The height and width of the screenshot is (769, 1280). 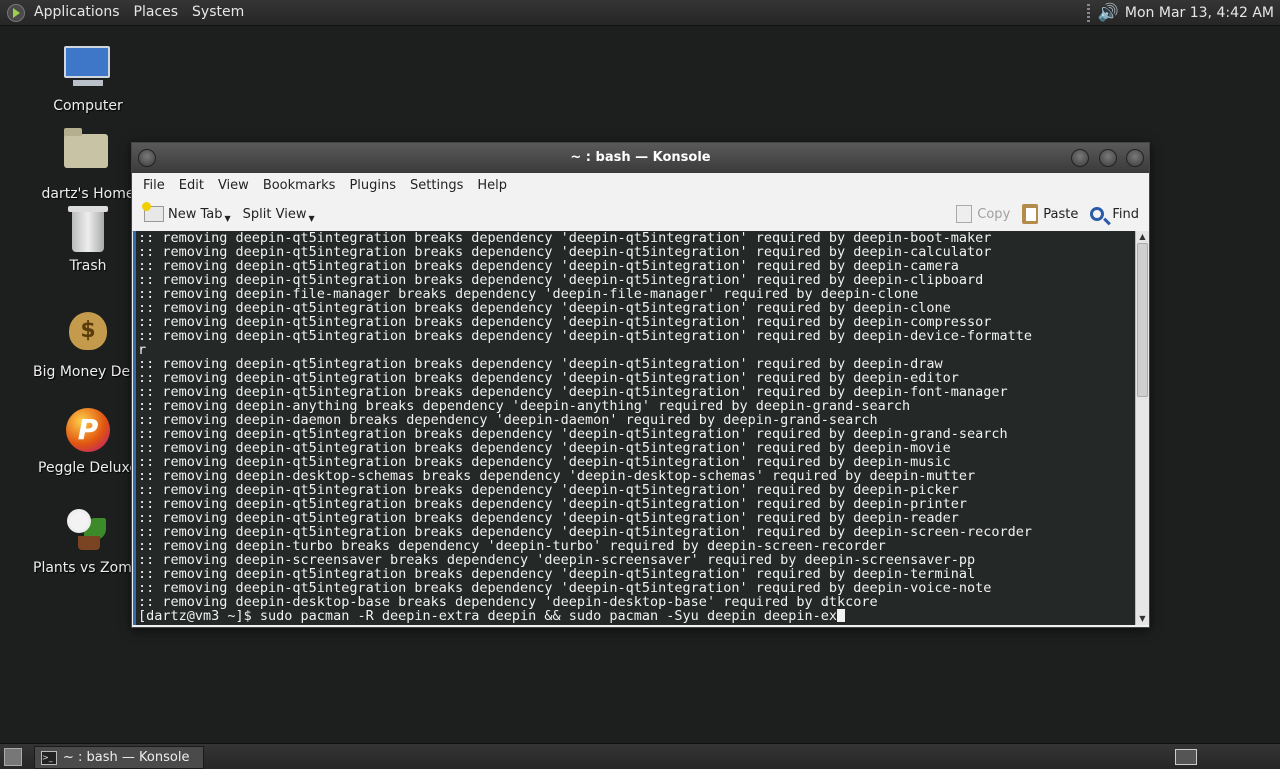 What do you see at coordinates (92, 372) in the screenshot?
I see `desktop-icon-label: Big Money Delux` at bounding box center [92, 372].